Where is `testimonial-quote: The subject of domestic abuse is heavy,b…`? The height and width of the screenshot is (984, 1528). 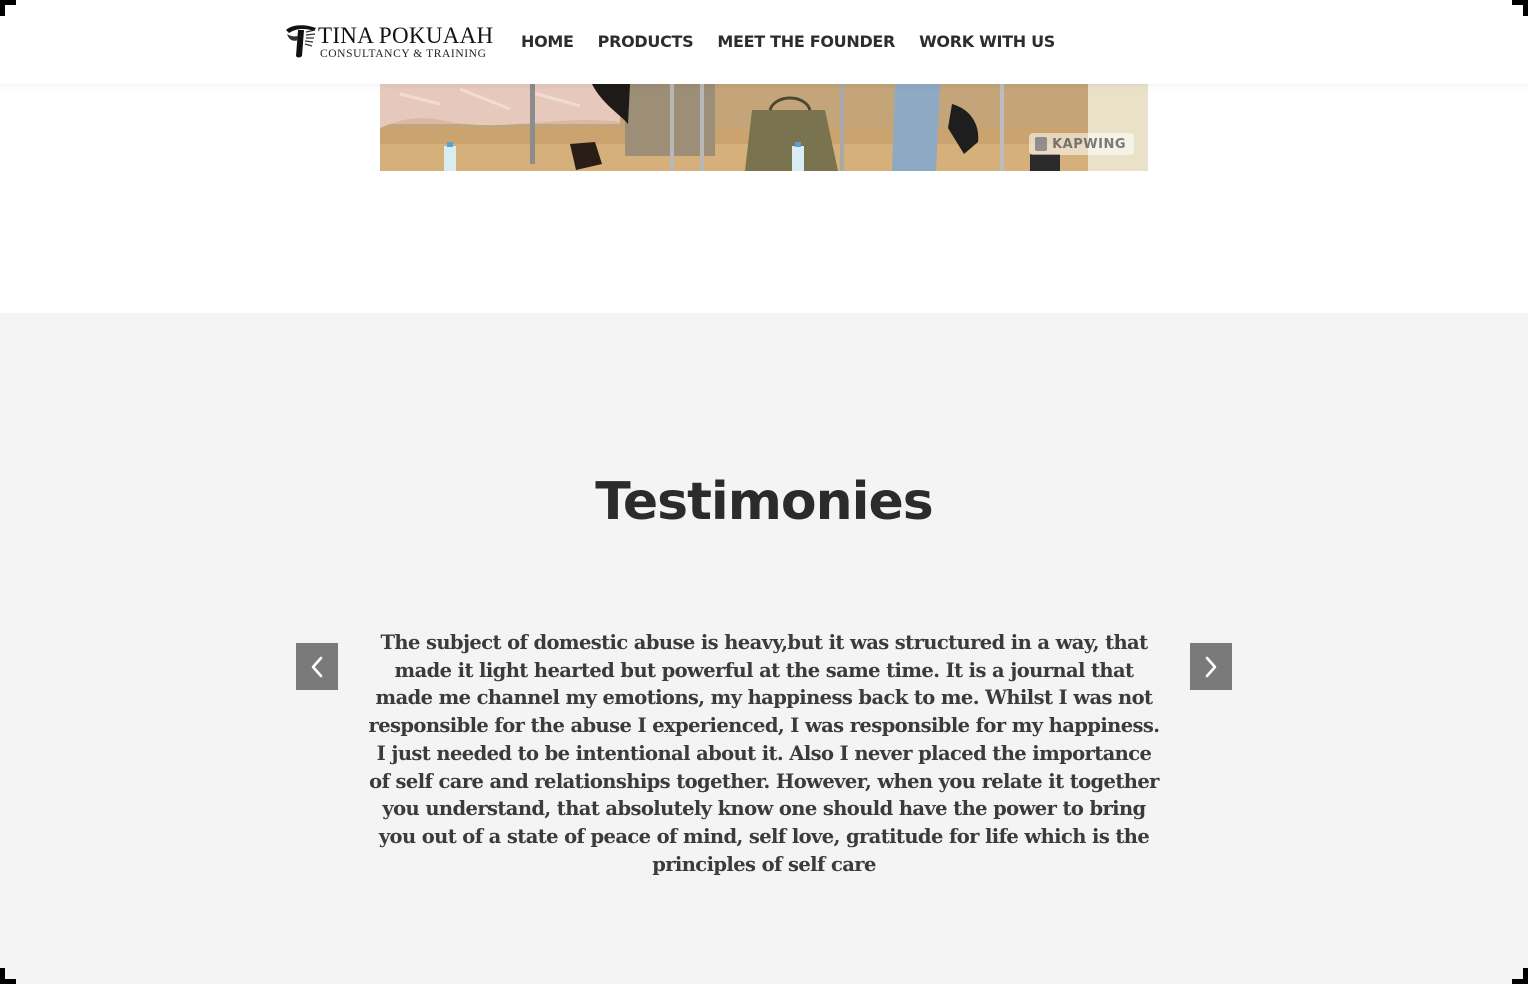 testimonial-quote: The subject of domestic abuse is heavy,b… is located at coordinates (764, 753).